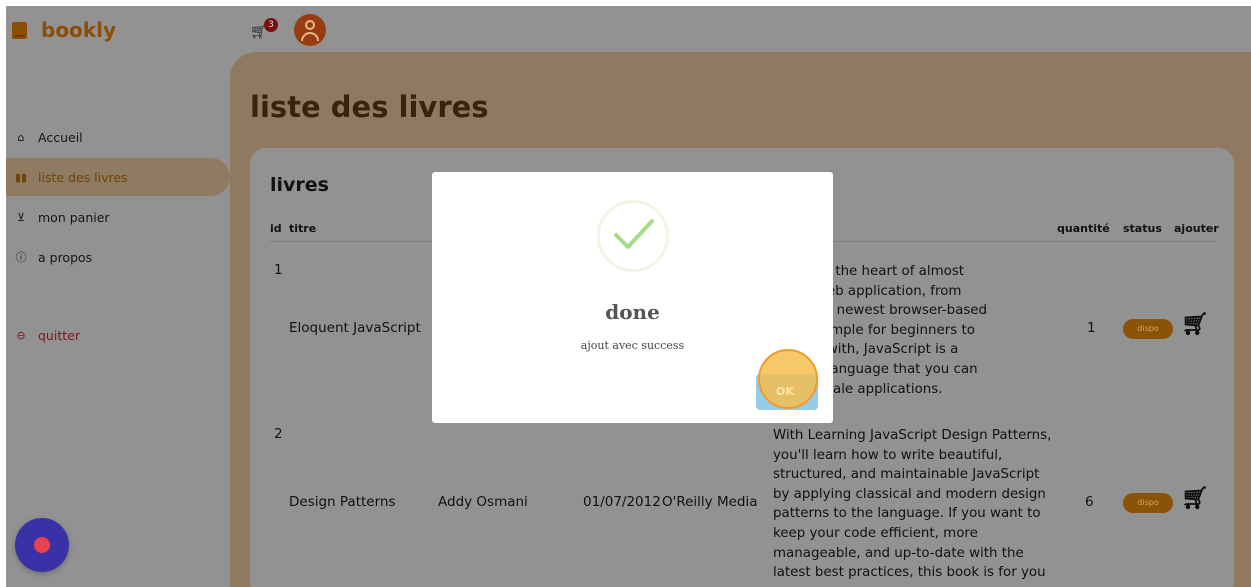  What do you see at coordinates (355, 328) in the screenshot?
I see `row-titre: Eloquent JavaScript` at bounding box center [355, 328].